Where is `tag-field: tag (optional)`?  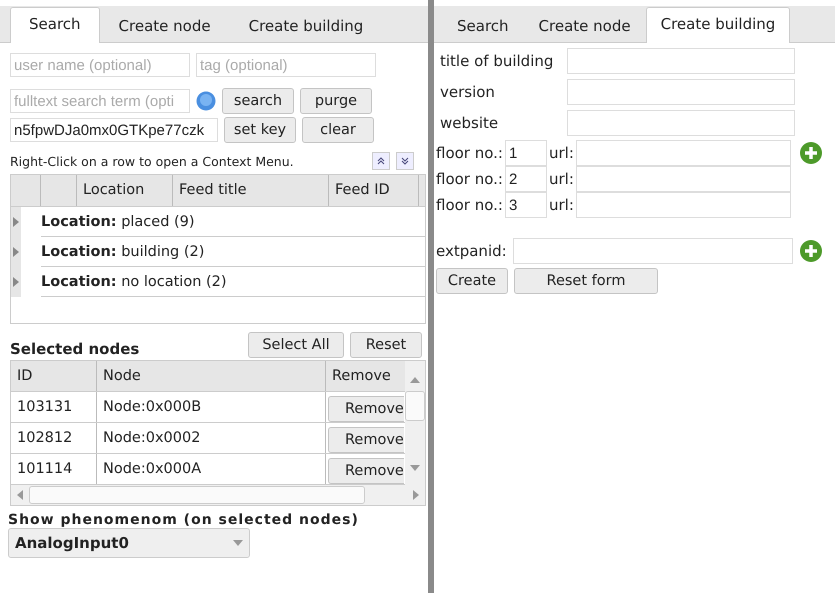
tag-field: tag (optional) is located at coordinates (286, 65).